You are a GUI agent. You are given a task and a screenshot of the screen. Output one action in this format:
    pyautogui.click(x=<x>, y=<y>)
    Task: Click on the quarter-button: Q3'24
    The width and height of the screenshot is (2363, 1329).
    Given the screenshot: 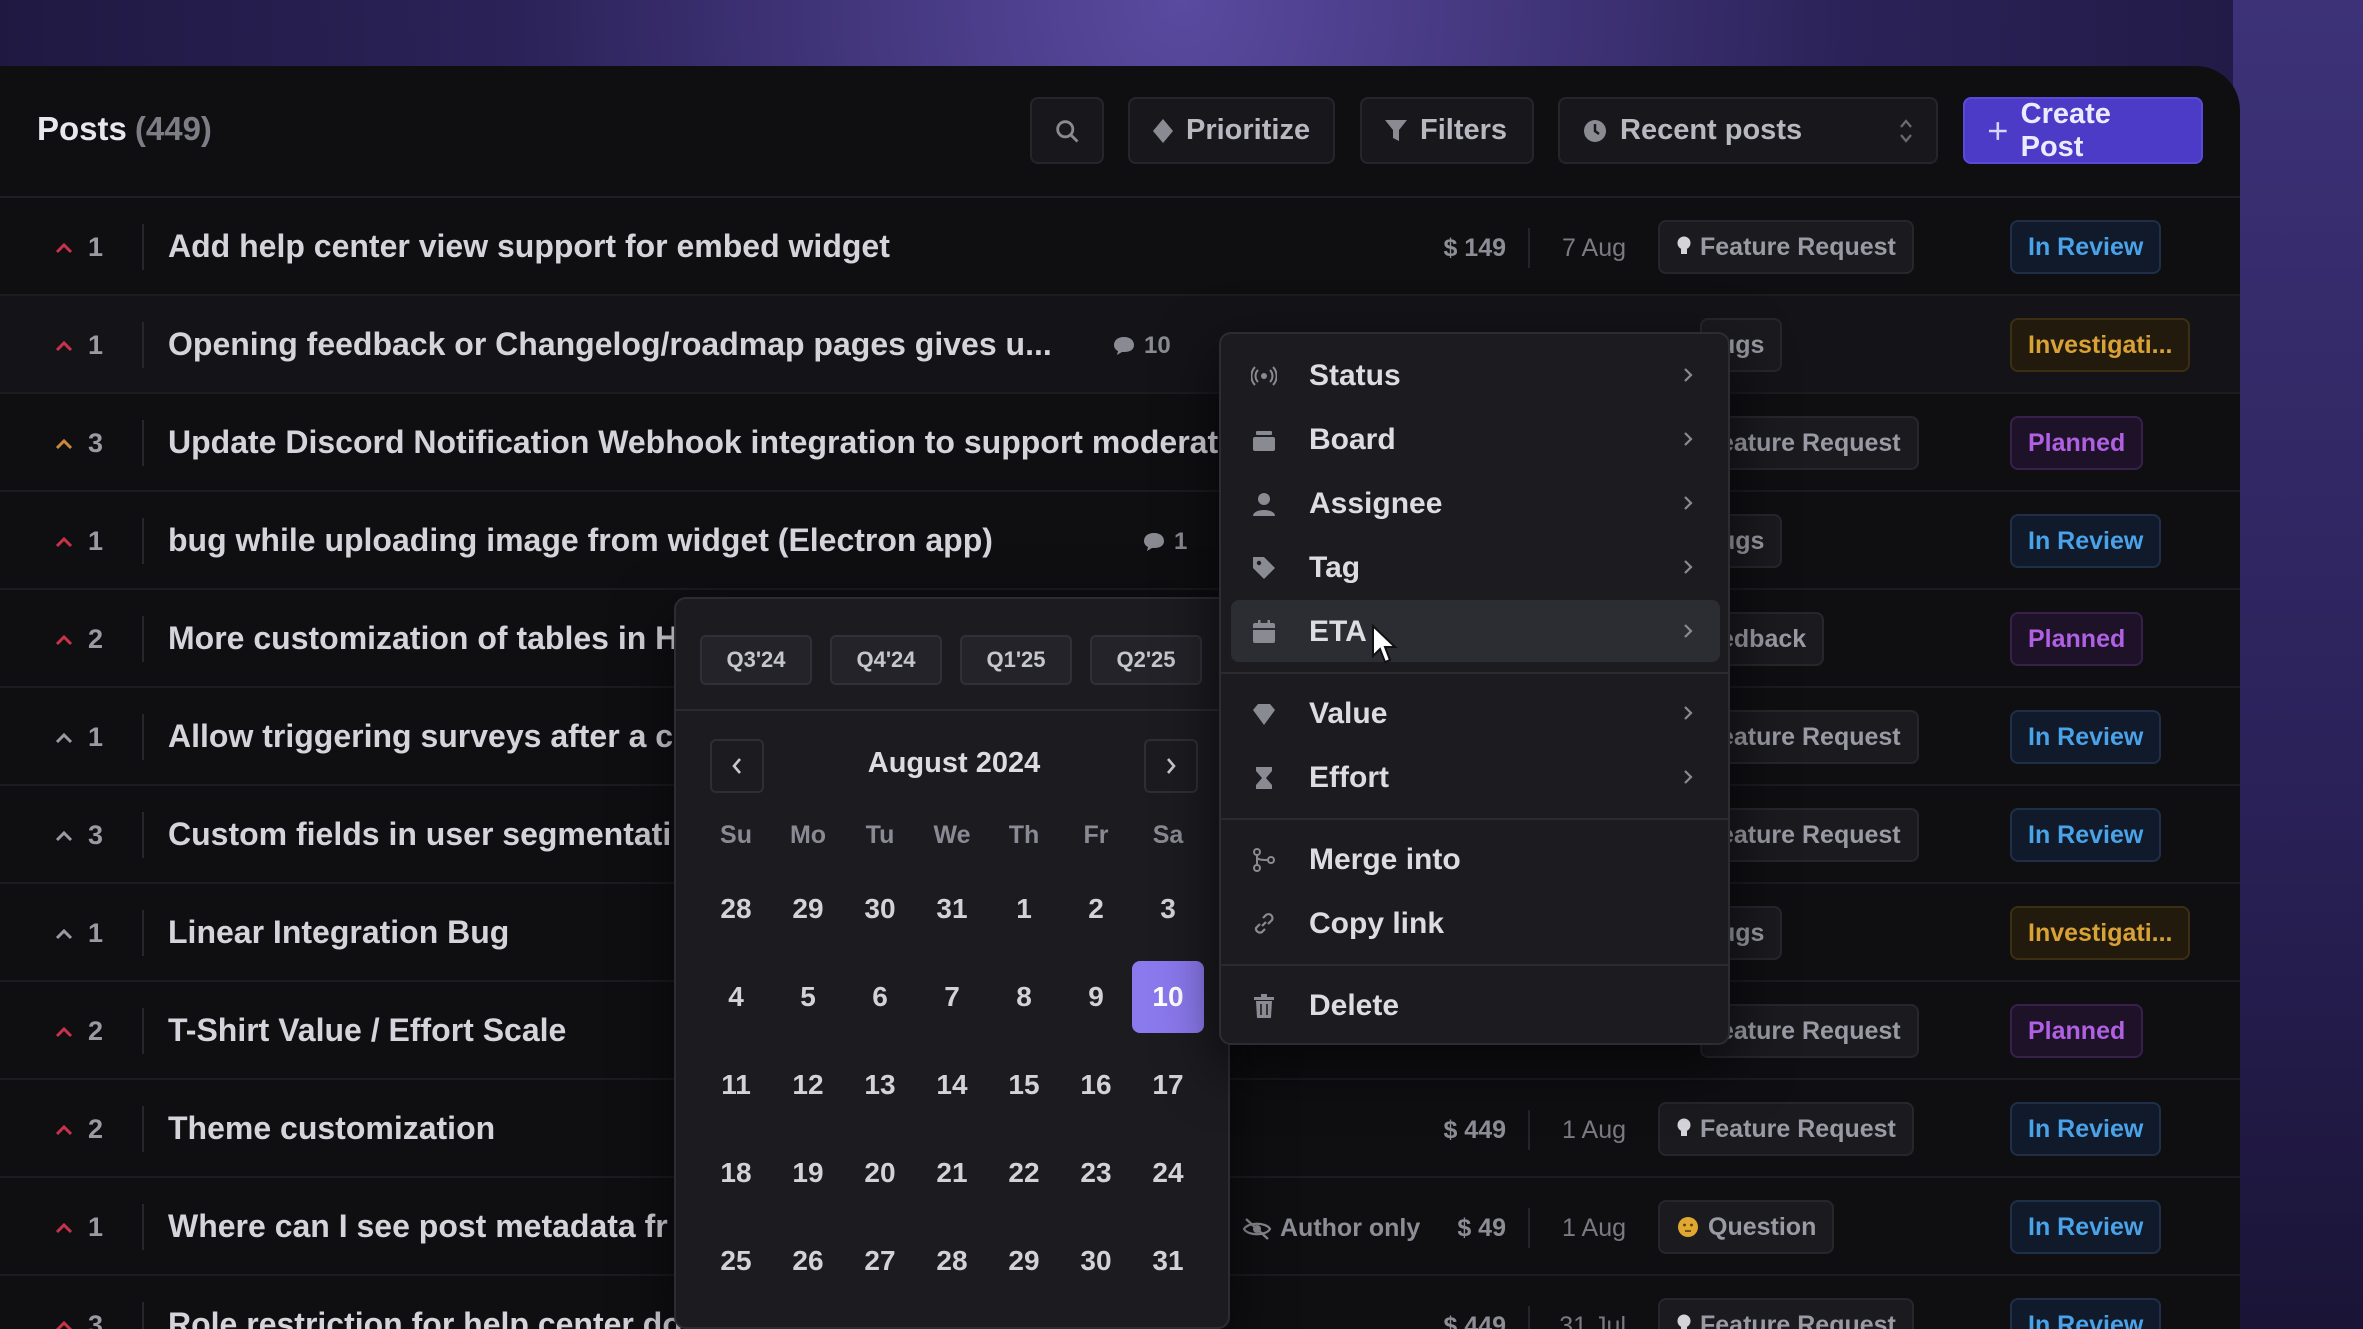 What is the action you would take?
    pyautogui.click(x=756, y=660)
    